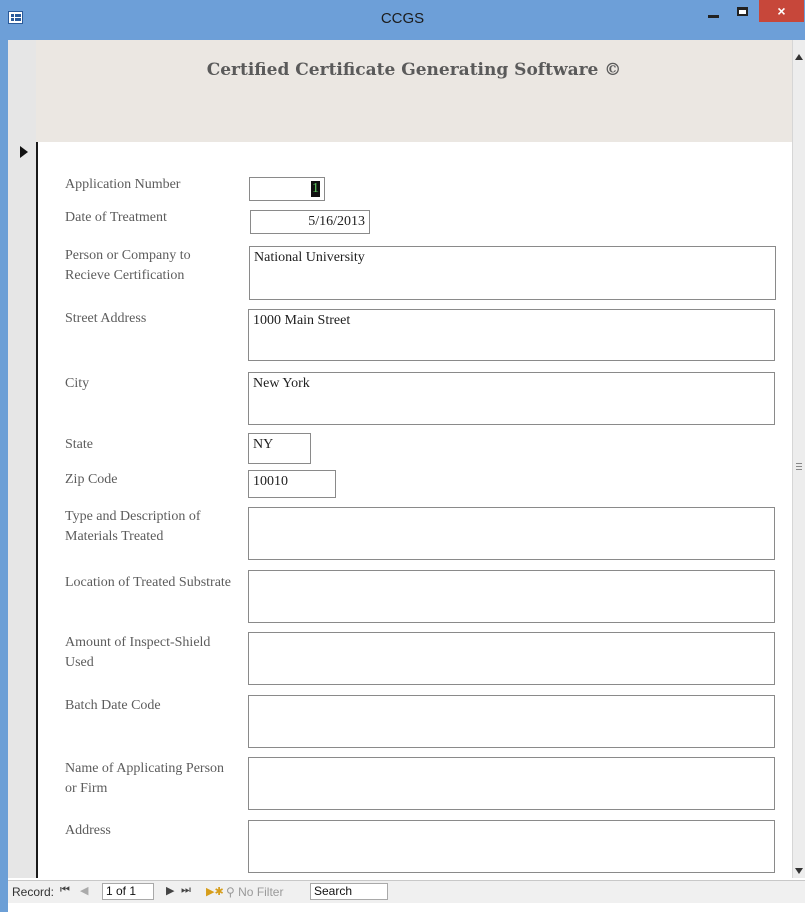  Describe the element at coordinates (215, 891) in the screenshot. I see `new-record-icon: ▶✱` at that location.